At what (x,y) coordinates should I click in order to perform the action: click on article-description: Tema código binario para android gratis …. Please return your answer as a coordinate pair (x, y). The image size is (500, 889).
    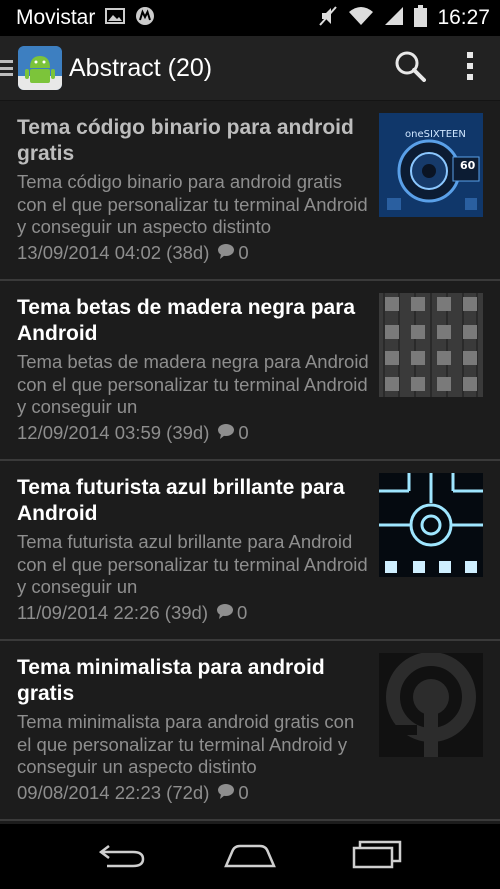
    Looking at the image, I should click on (192, 204).